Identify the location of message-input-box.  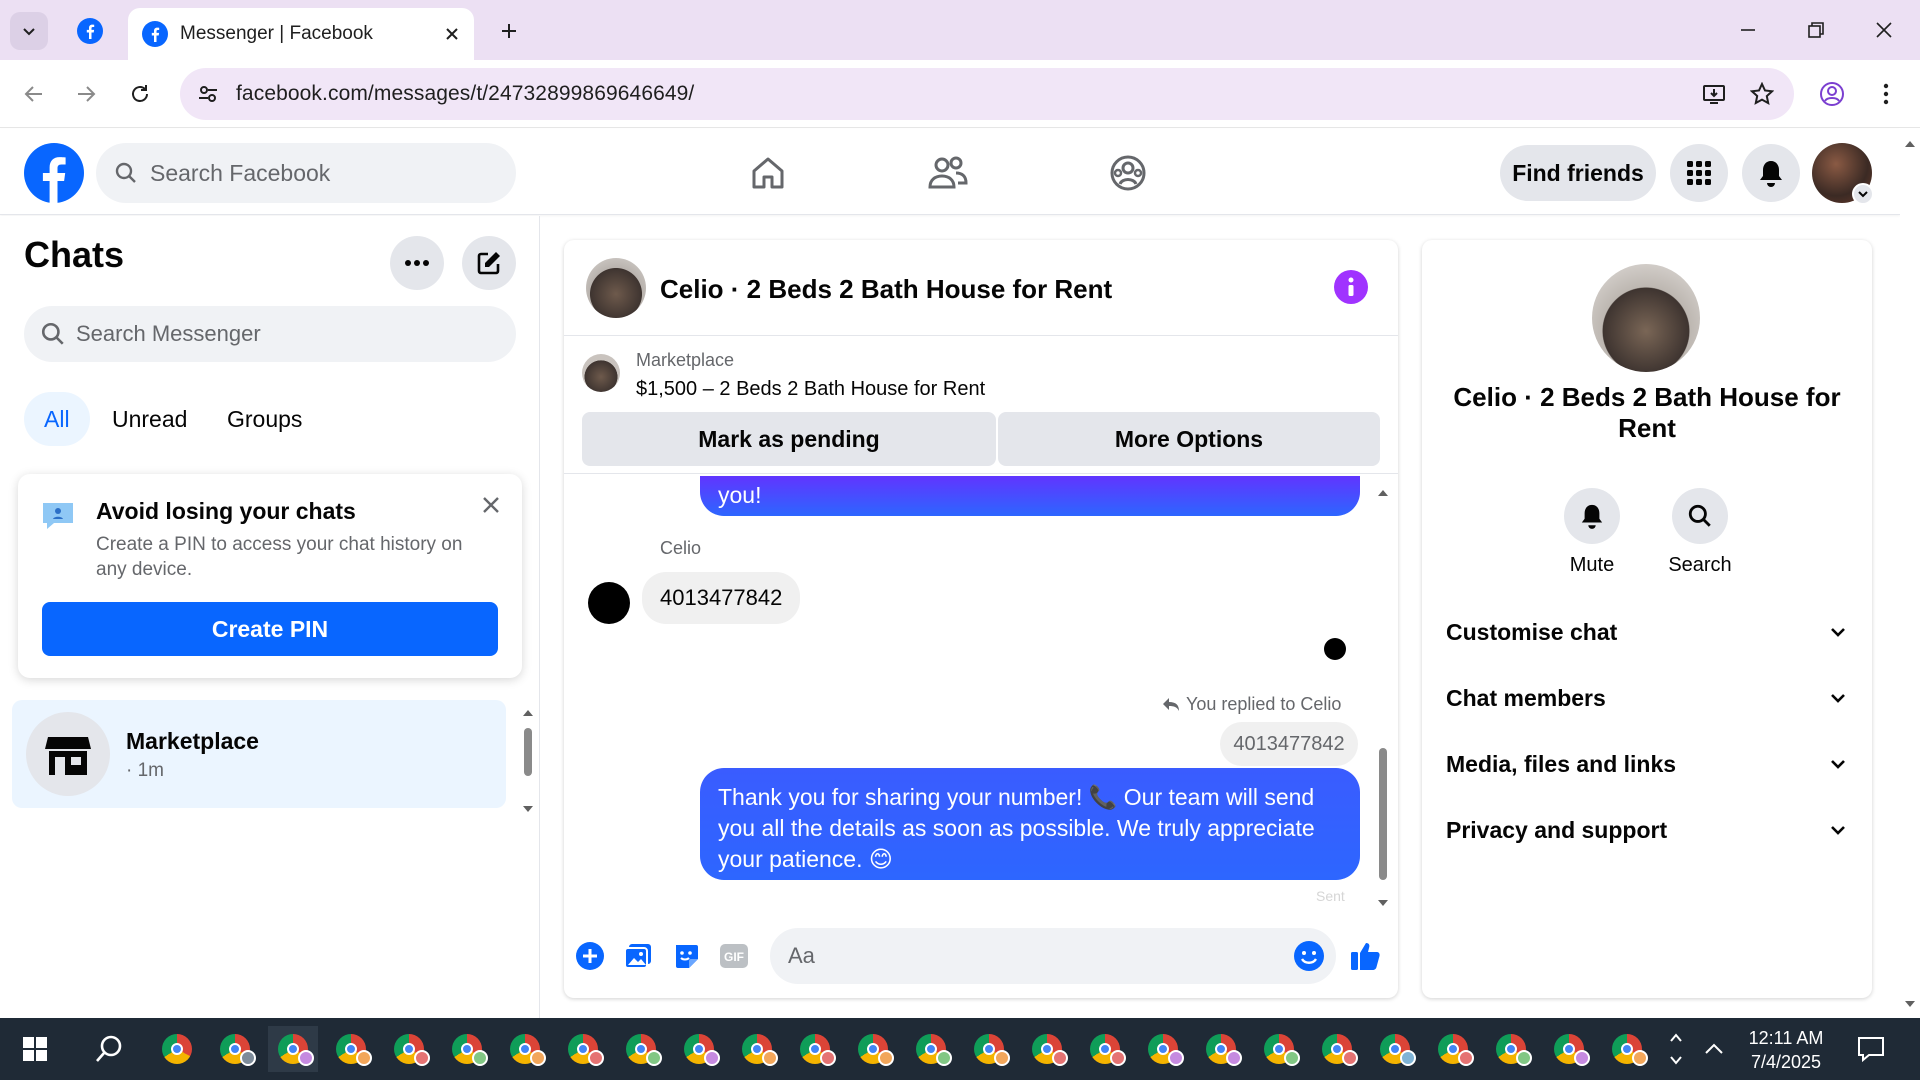
(1053, 956).